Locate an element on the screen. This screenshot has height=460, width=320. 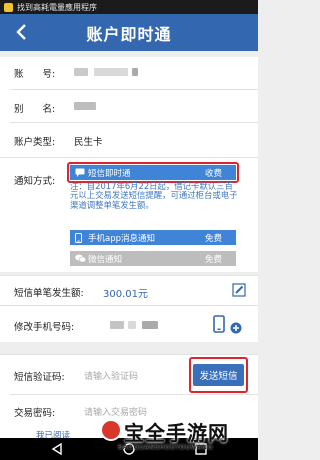
wechat-icon is located at coordinates (80, 258).